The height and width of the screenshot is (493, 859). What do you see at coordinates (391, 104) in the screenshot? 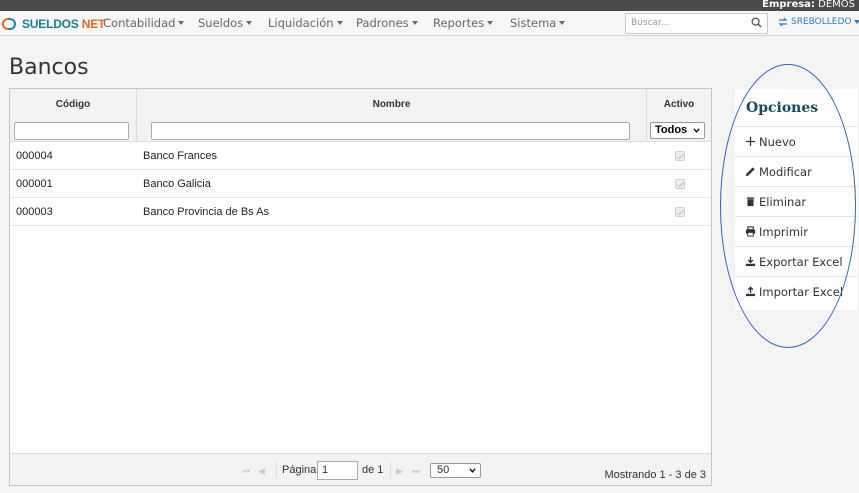
I see `column-header-nombre: Nombre` at bounding box center [391, 104].